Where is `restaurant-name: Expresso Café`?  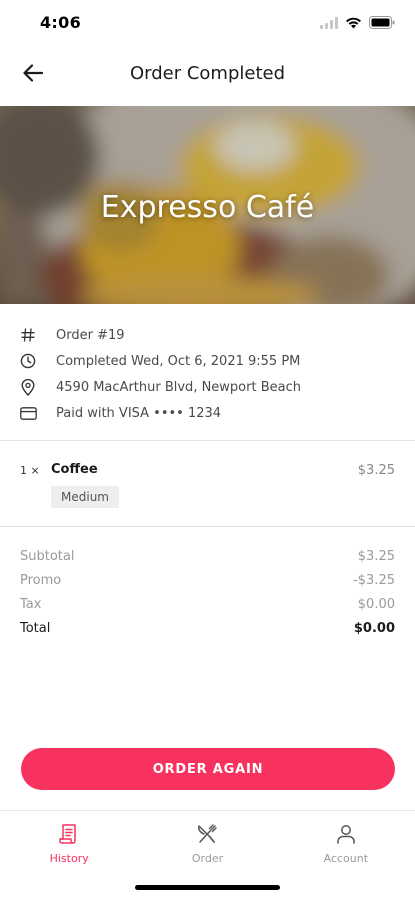
restaurant-name: Expresso Café is located at coordinates (207, 207).